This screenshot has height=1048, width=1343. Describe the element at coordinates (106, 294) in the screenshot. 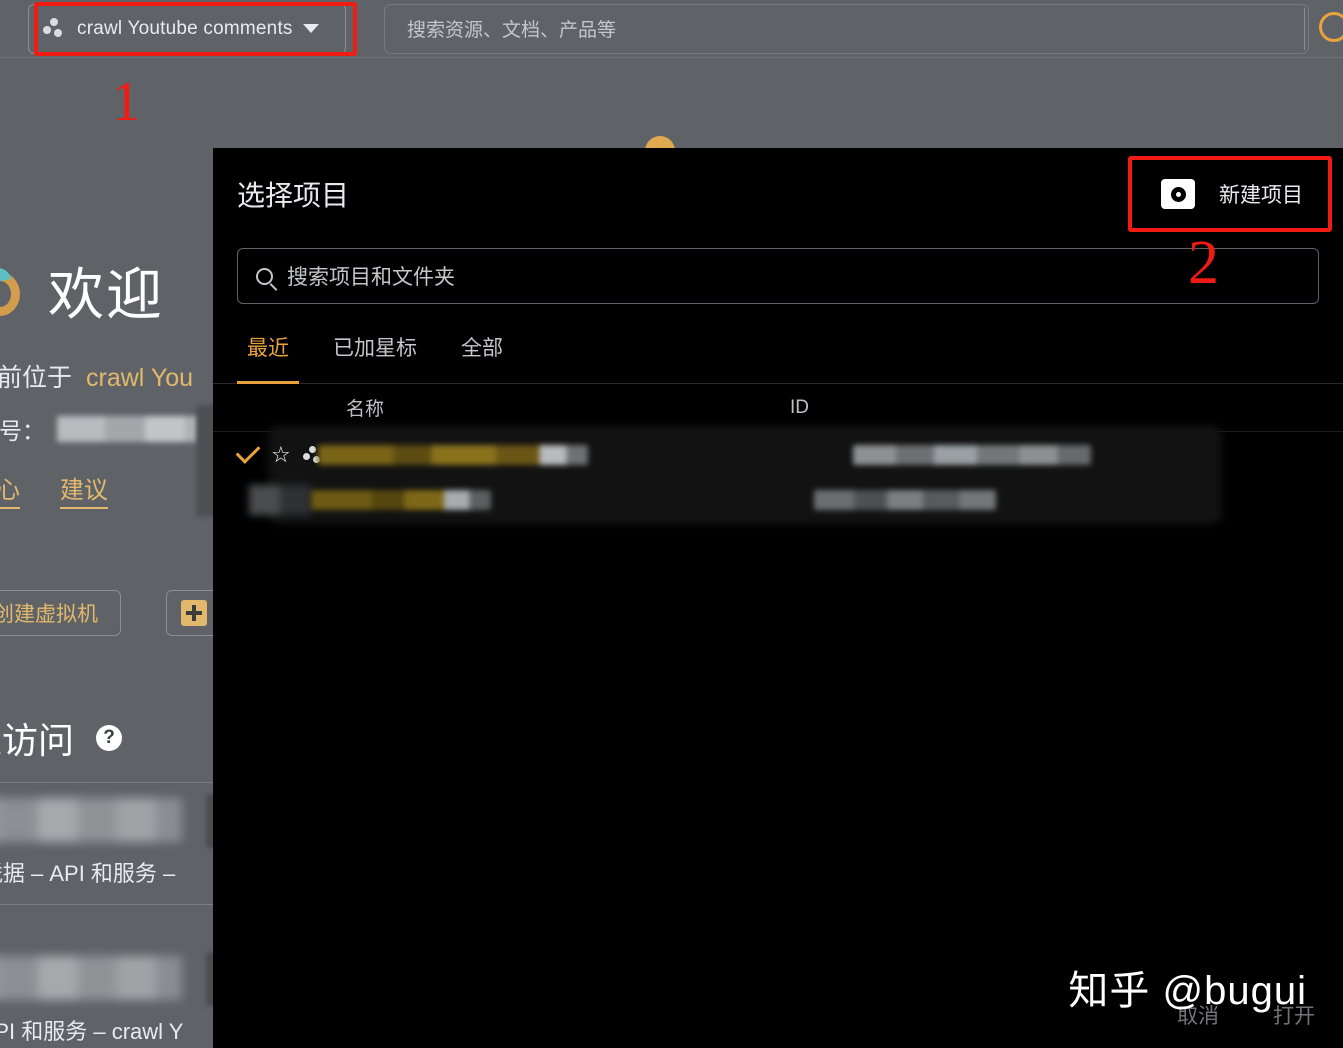

I see `page-title: 欢迎` at that location.